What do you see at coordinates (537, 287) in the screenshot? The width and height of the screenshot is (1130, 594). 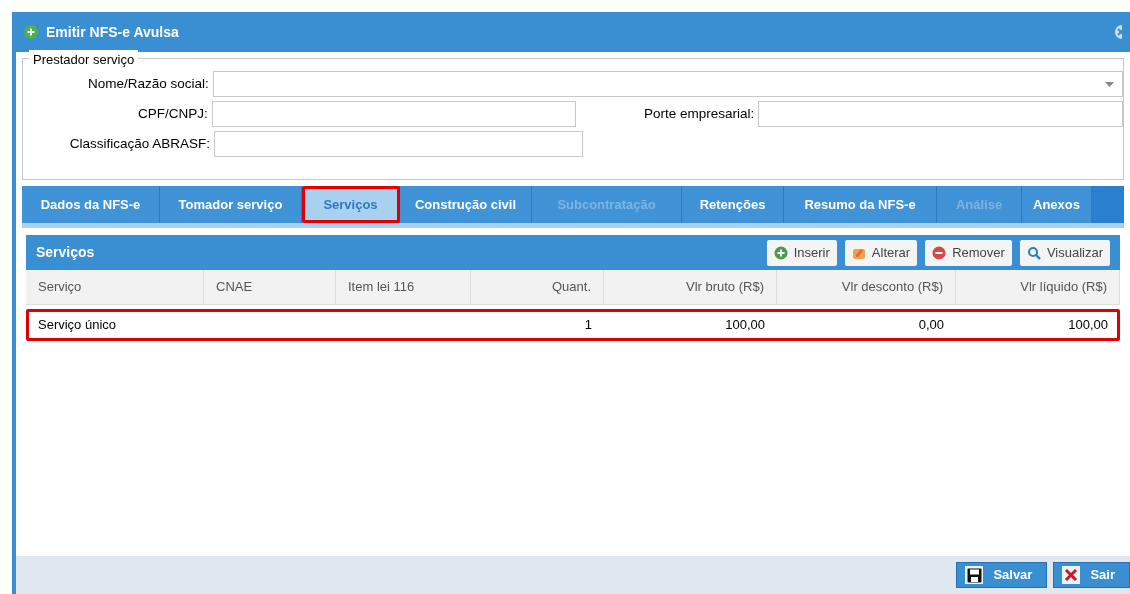 I see `column-header: Quant.` at bounding box center [537, 287].